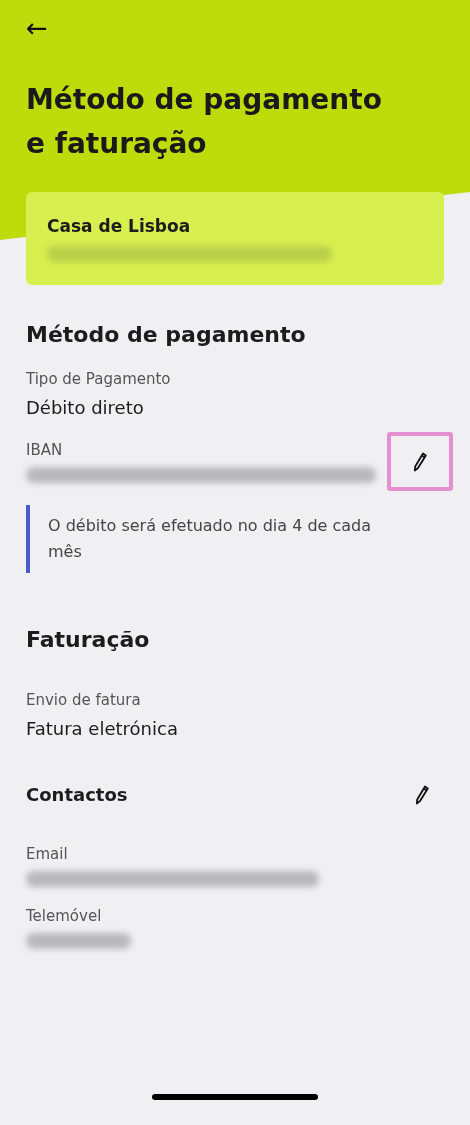 The height and width of the screenshot is (1125, 470). Describe the element at coordinates (77, 795) in the screenshot. I see `contacts-heading: Contactos` at that location.